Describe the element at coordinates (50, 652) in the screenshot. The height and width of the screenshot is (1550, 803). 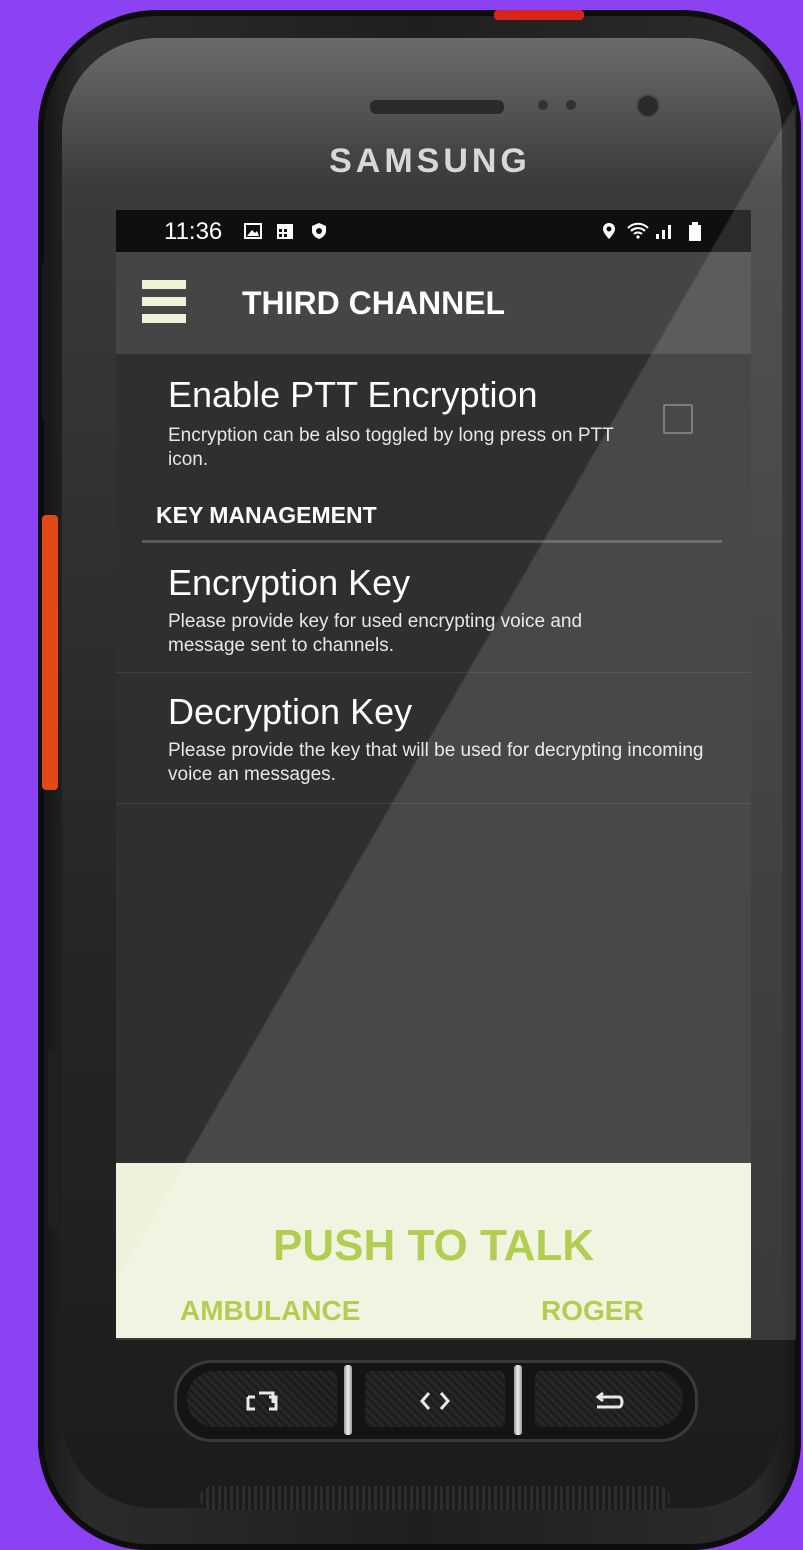
I see `ptt-side-button` at that location.